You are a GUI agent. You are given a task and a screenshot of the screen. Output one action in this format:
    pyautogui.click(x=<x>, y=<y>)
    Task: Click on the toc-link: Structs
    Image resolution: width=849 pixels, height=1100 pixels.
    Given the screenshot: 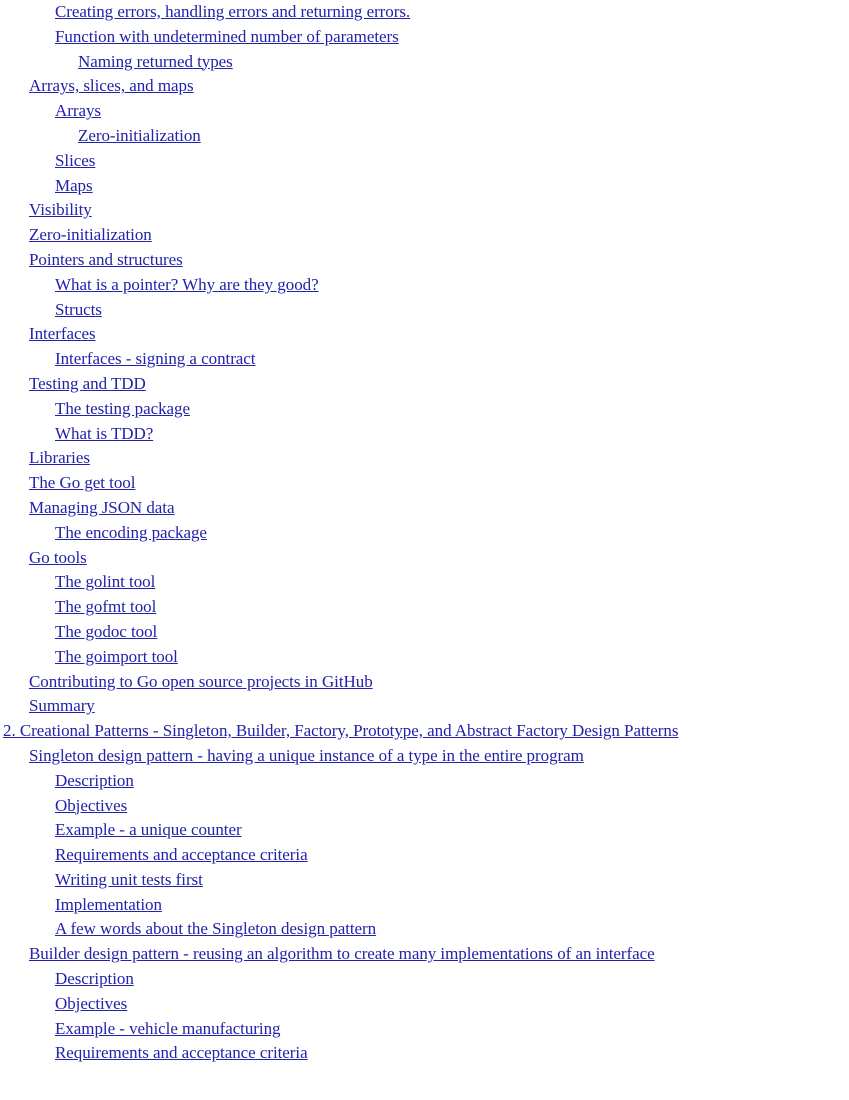 What is the action you would take?
    pyautogui.click(x=78, y=309)
    